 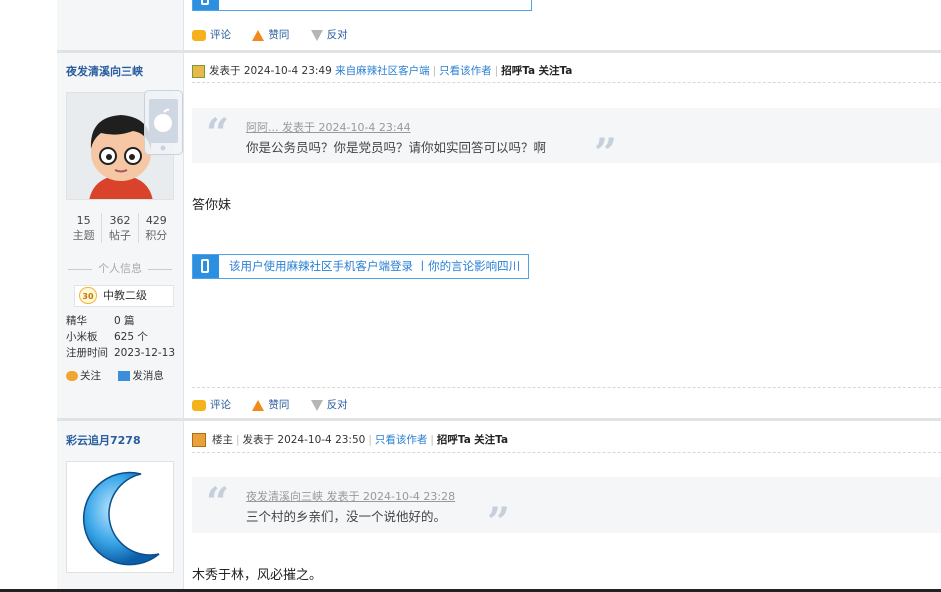 I want to click on client-source-link: 来自麻辣社区客户端, so click(x=382, y=71).